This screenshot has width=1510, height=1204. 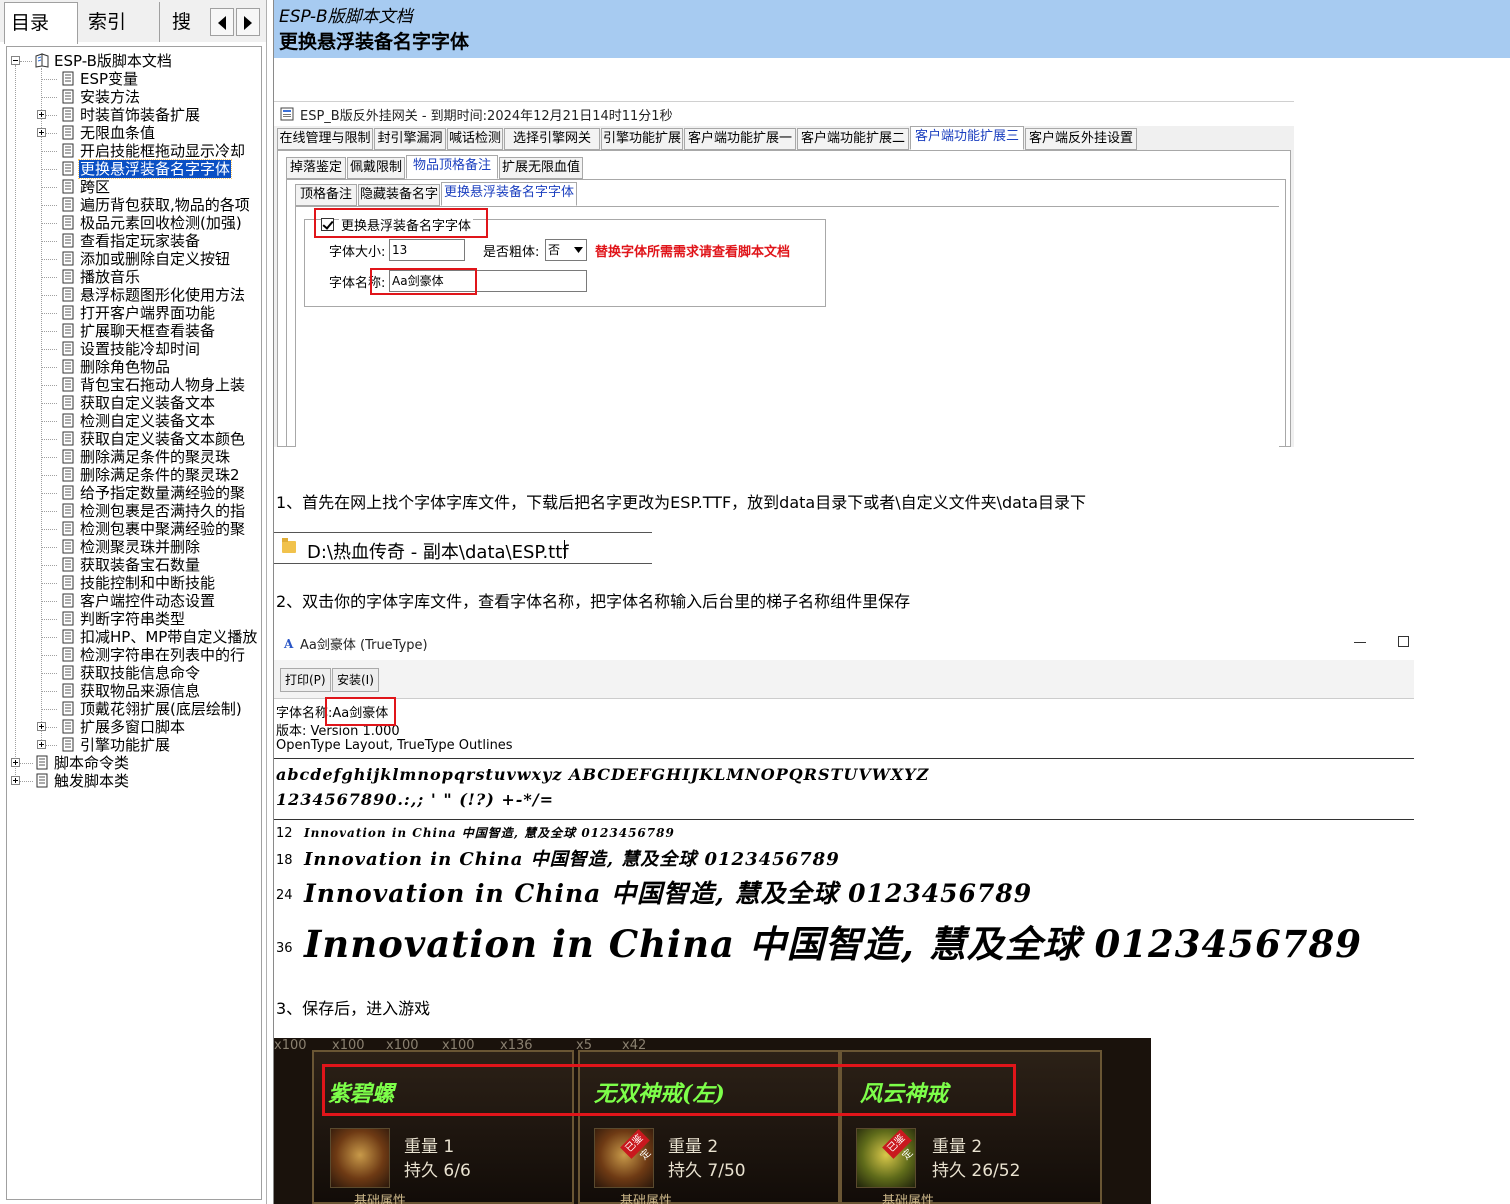 What do you see at coordinates (511, 252) in the screenshot?
I see `bold-label: 是否粗体:` at bounding box center [511, 252].